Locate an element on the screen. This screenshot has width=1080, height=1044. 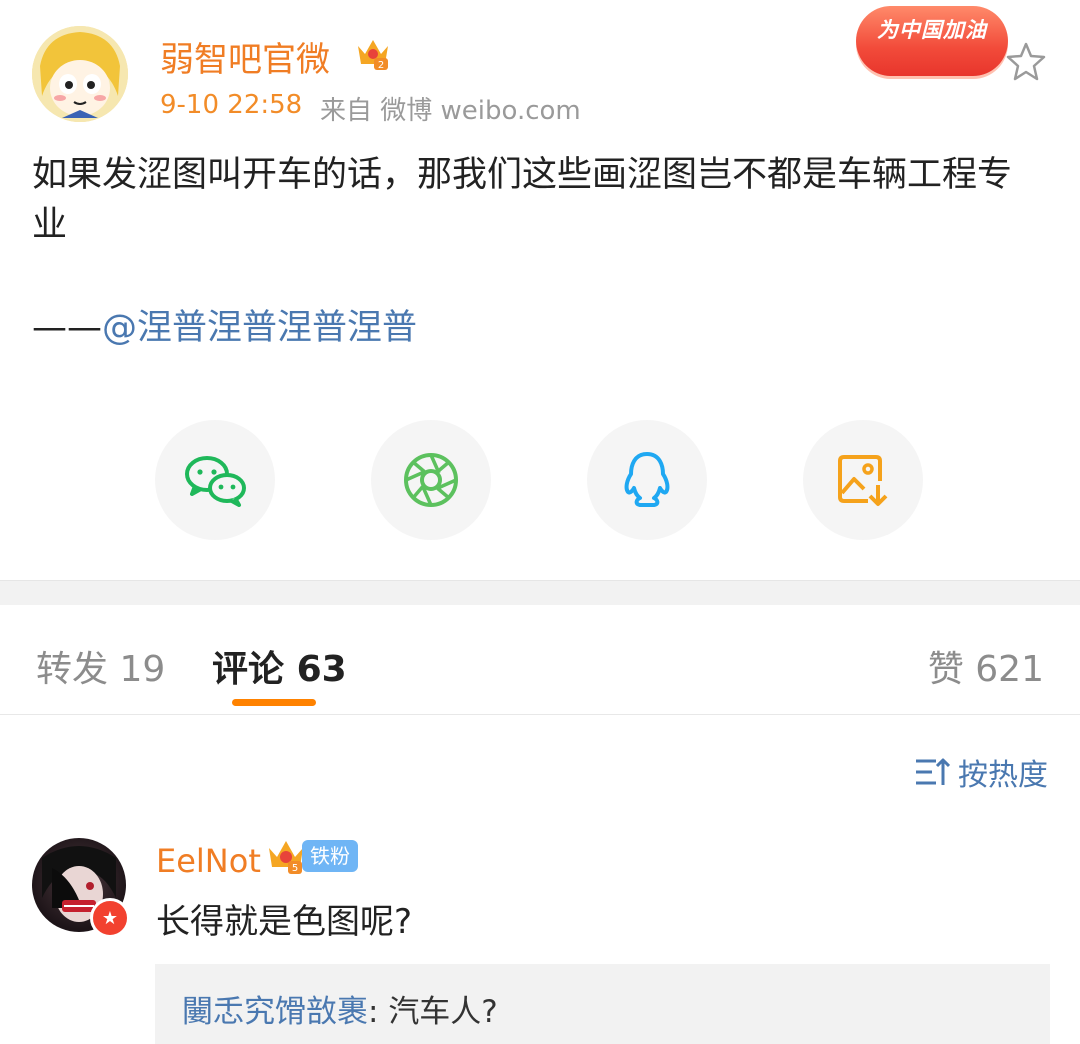
vip-crown-icon: 2 is located at coordinates (373, 53).